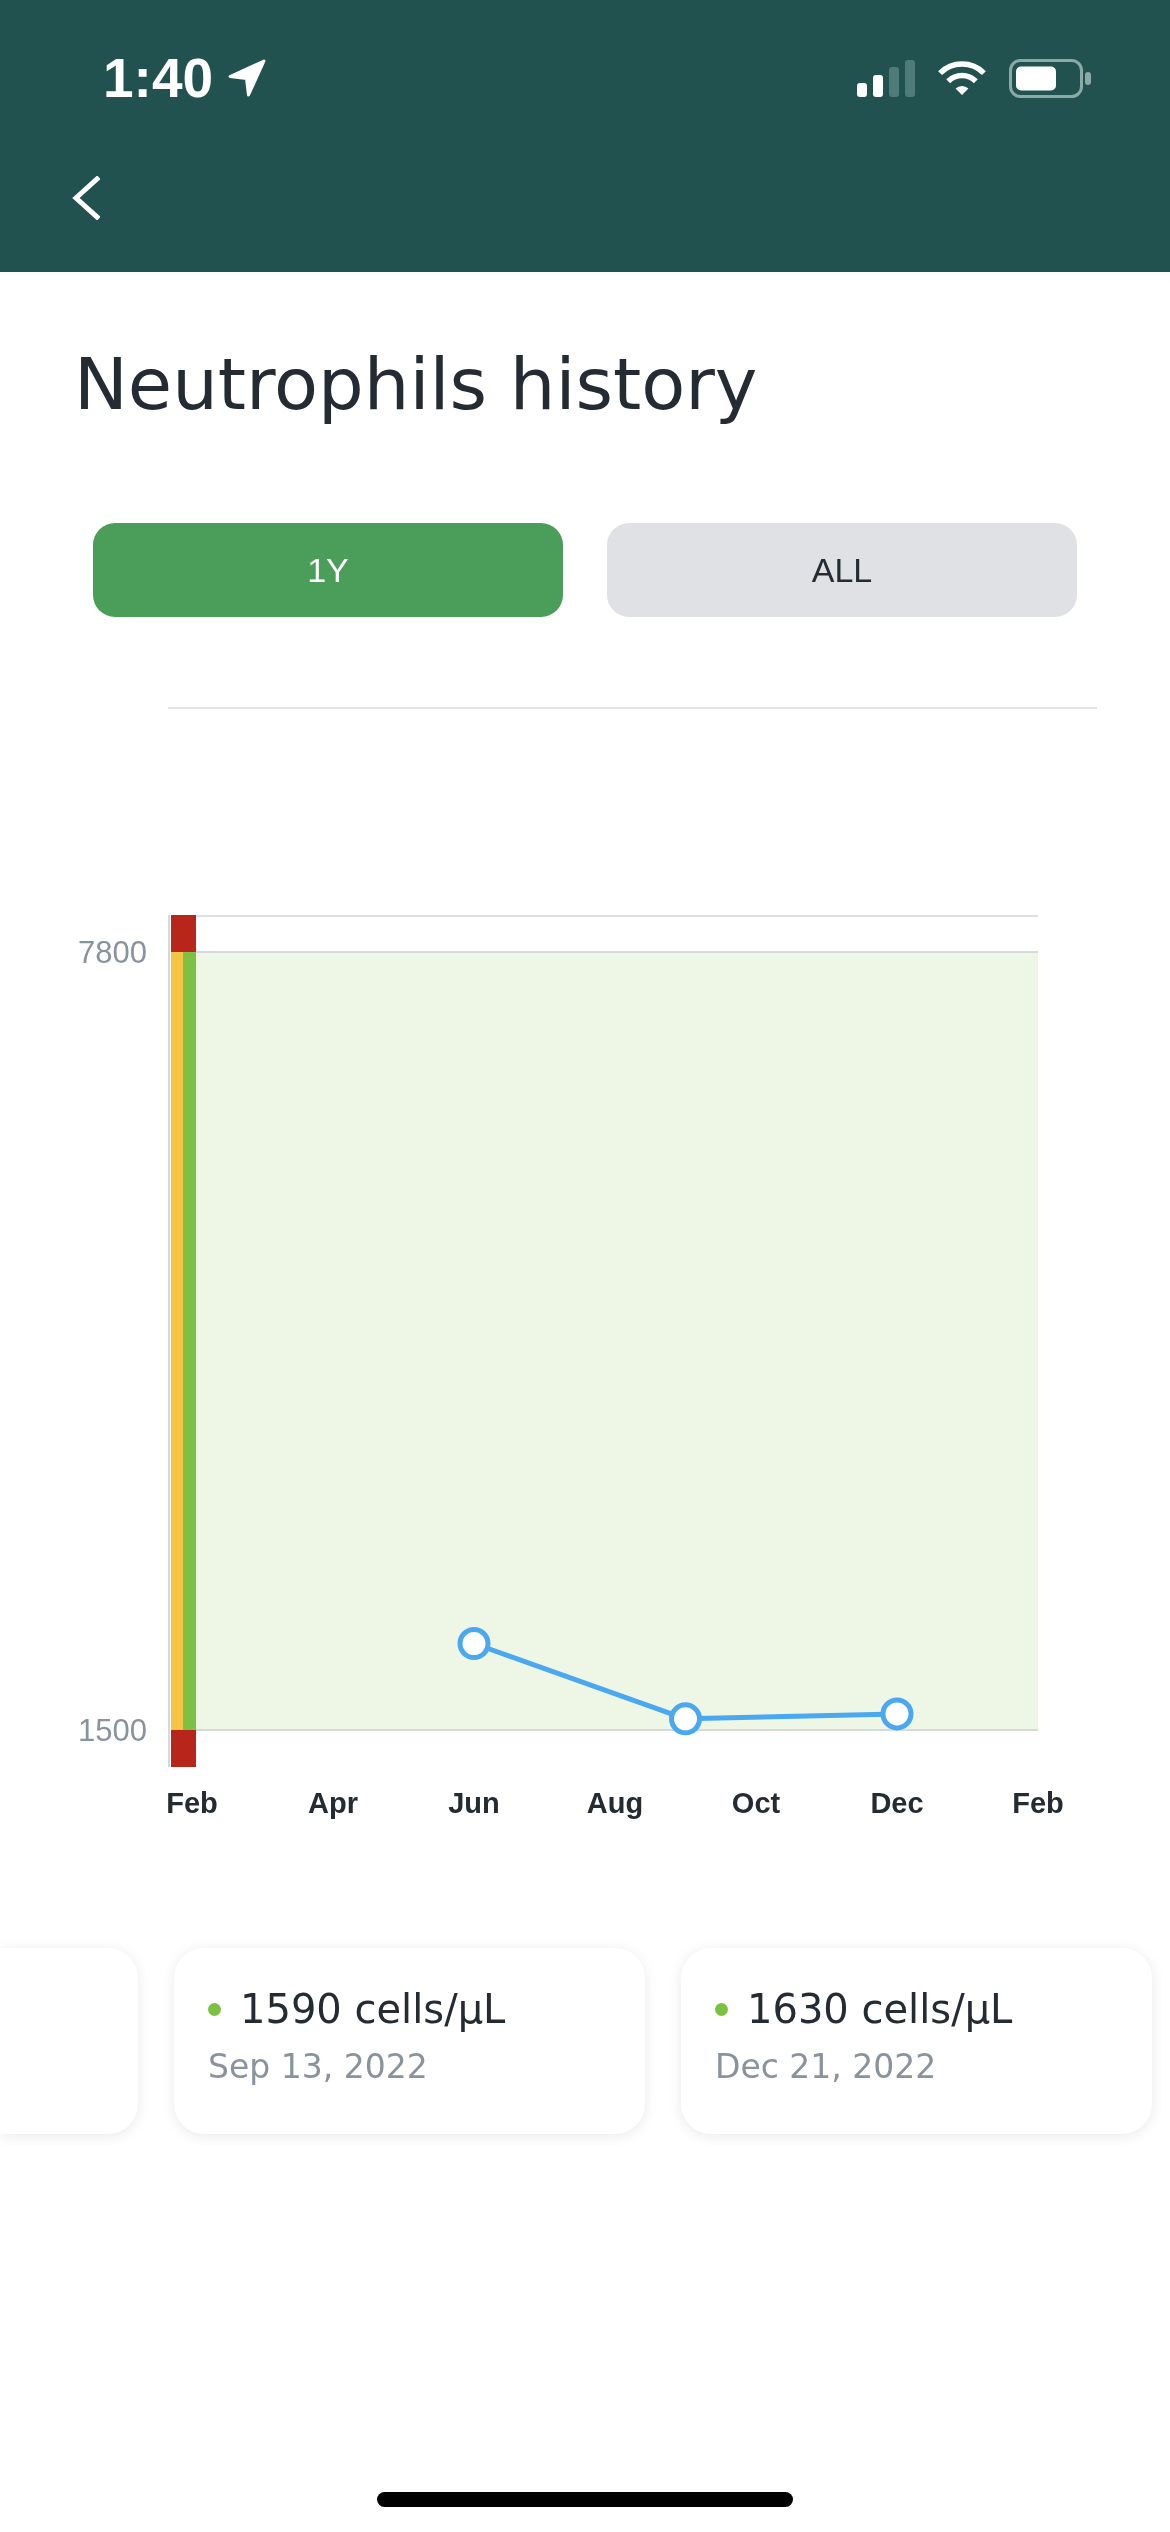 The height and width of the screenshot is (2532, 1170). What do you see at coordinates (247, 78) in the screenshot?
I see `location-arrow-icon` at bounding box center [247, 78].